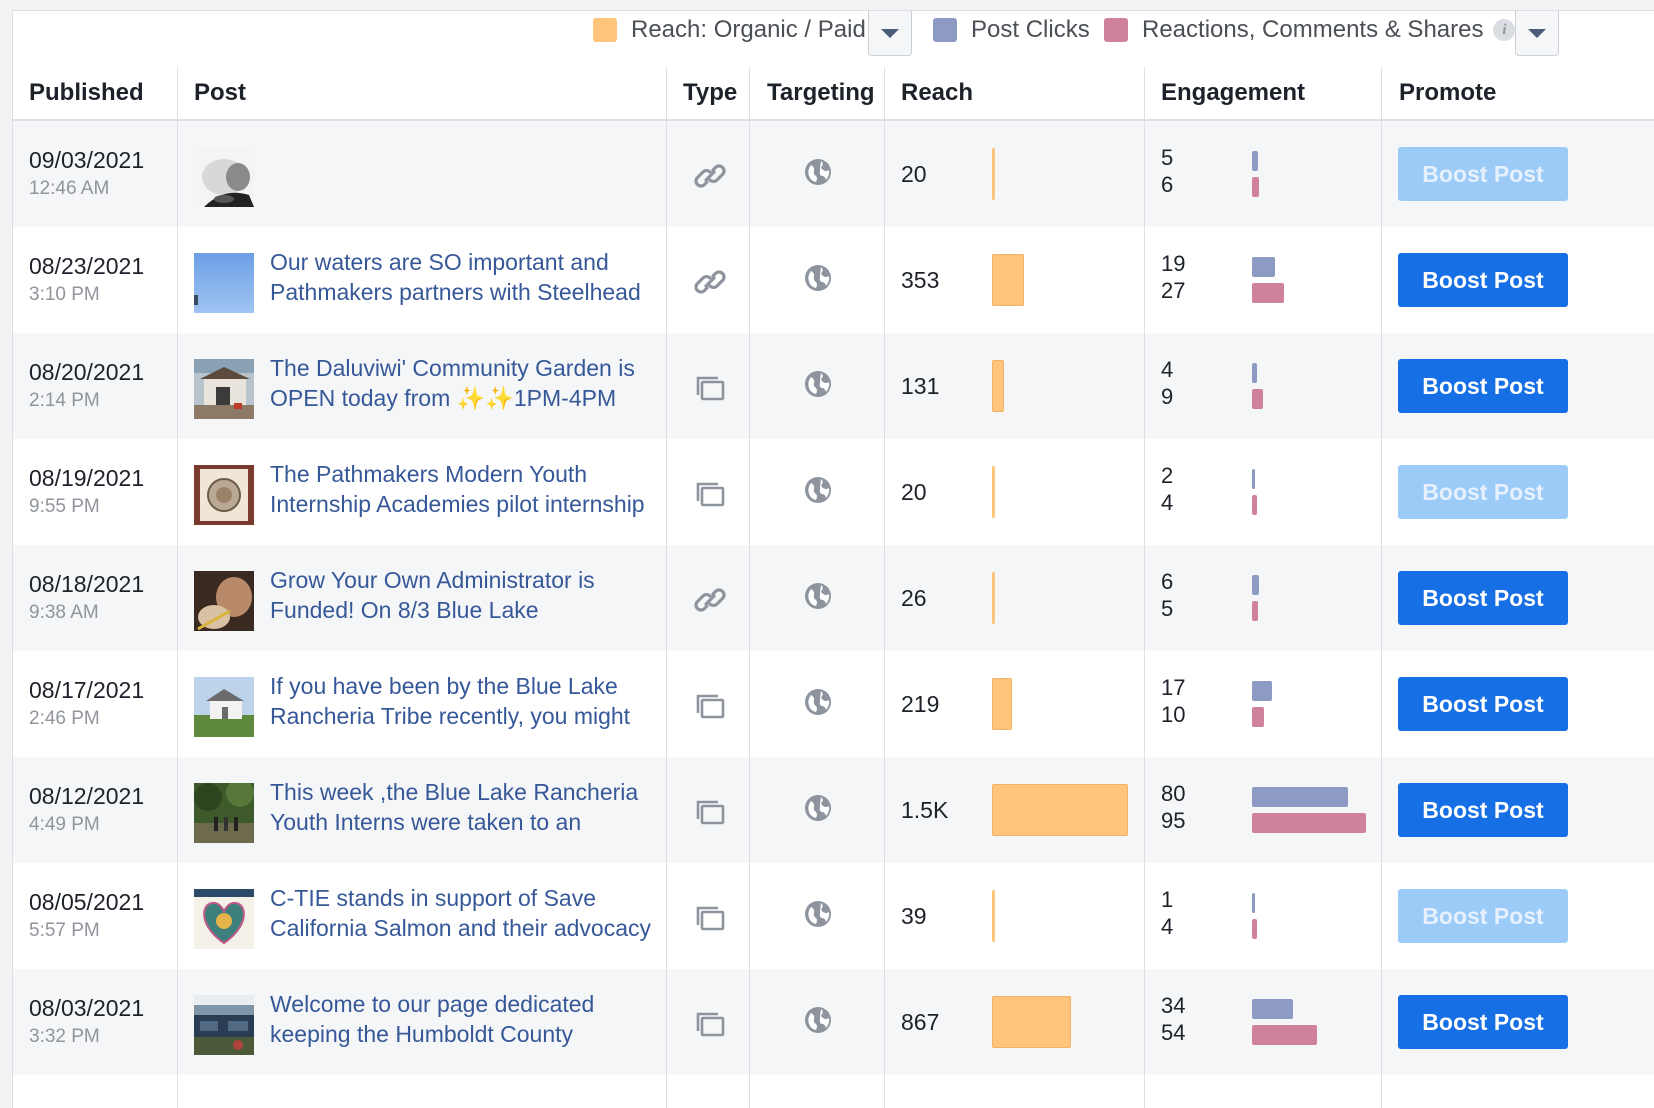  What do you see at coordinates (605, 30) in the screenshot?
I see `legend-reach-swatch` at bounding box center [605, 30].